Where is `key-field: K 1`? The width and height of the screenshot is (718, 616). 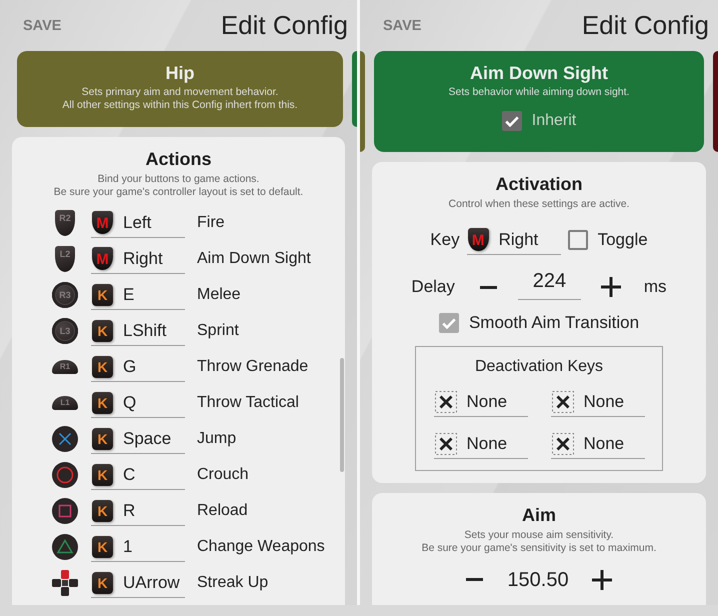 key-field: K 1 is located at coordinates (138, 547).